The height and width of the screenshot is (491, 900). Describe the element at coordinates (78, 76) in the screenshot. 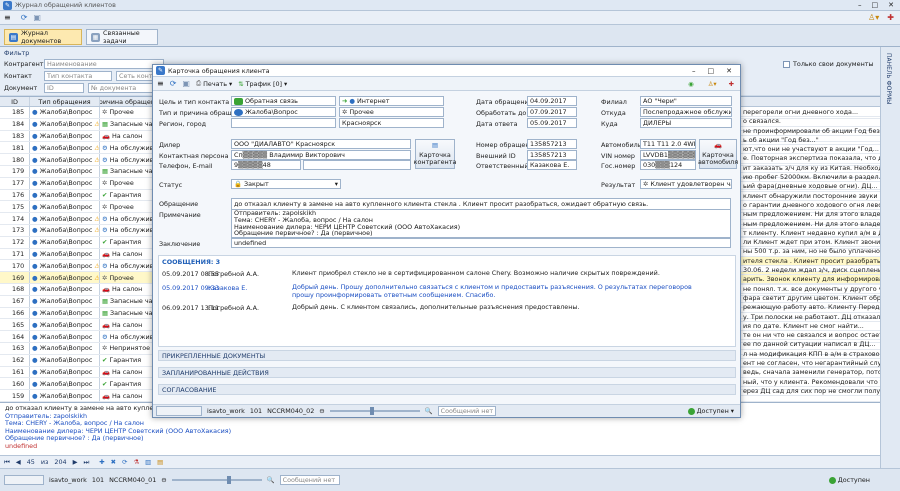

I see `contact-type-input: Тип контакта` at that location.